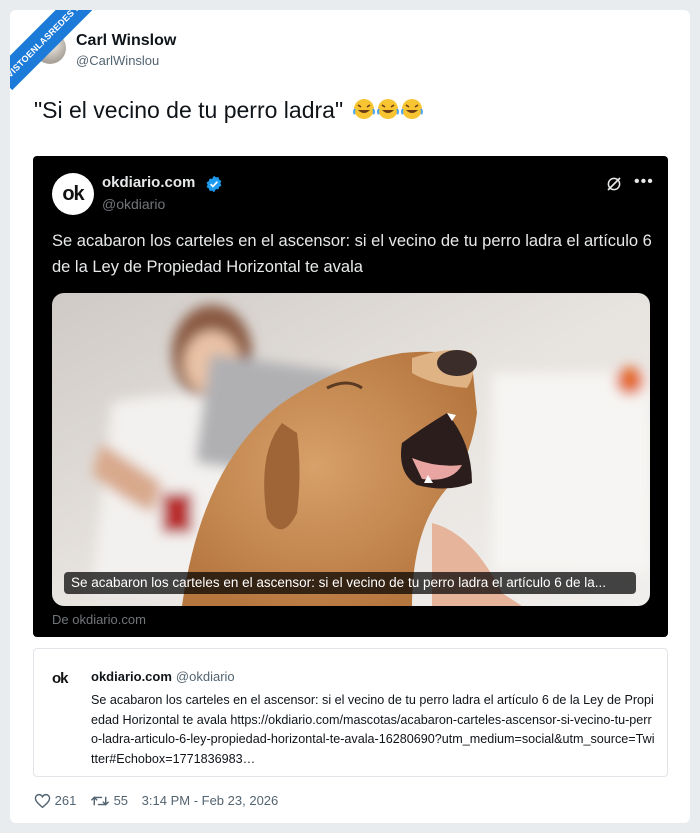 The width and height of the screenshot is (700, 833). Describe the element at coordinates (42, 801) in the screenshot. I see `heart-icon` at that location.